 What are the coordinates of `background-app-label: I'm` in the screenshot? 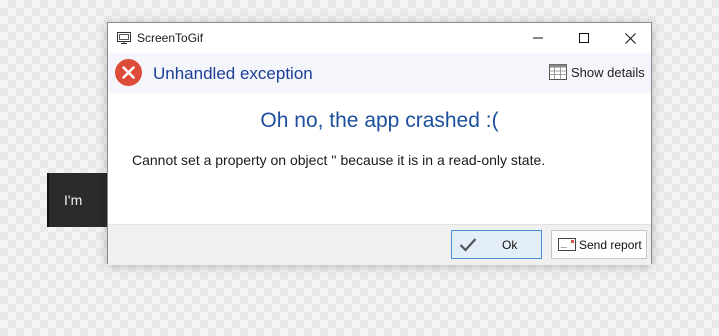 It's located at (73, 200).